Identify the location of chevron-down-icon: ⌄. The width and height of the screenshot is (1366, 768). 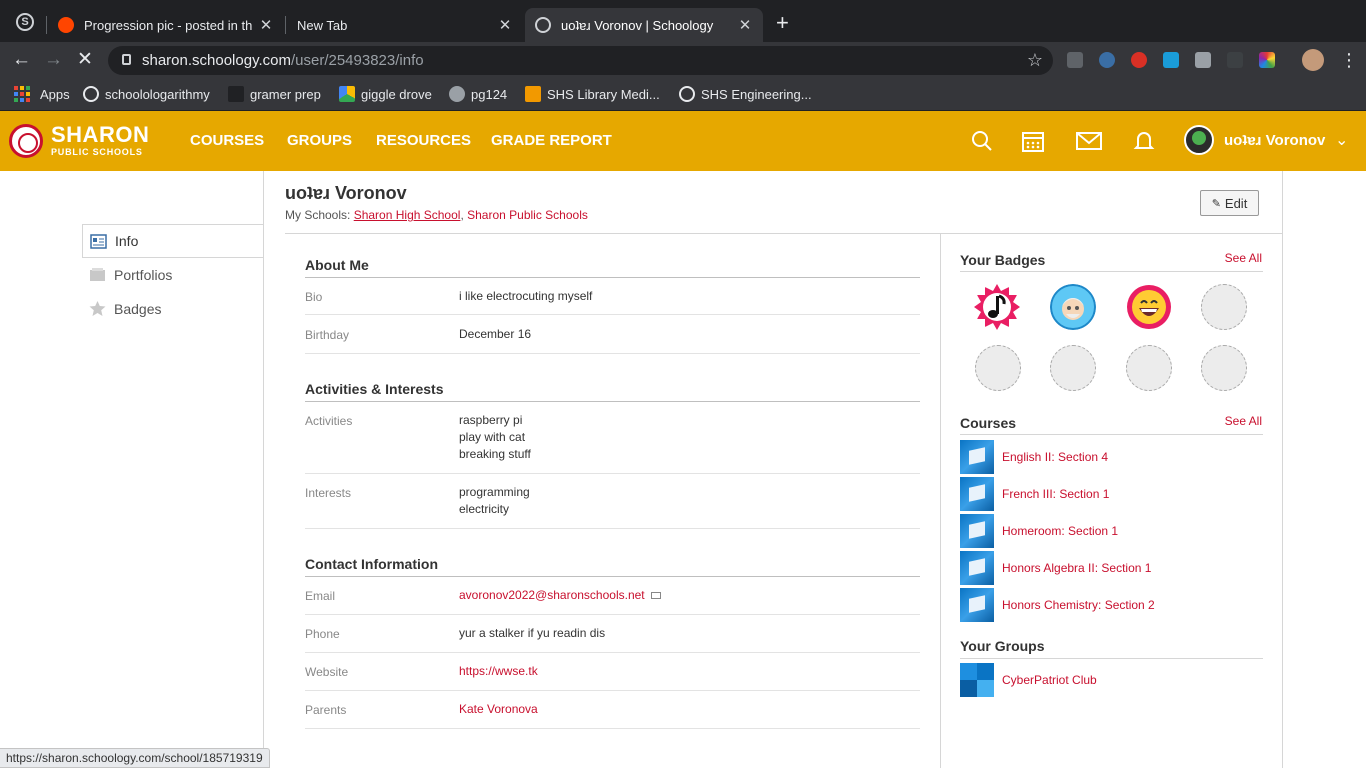
(1341, 140).